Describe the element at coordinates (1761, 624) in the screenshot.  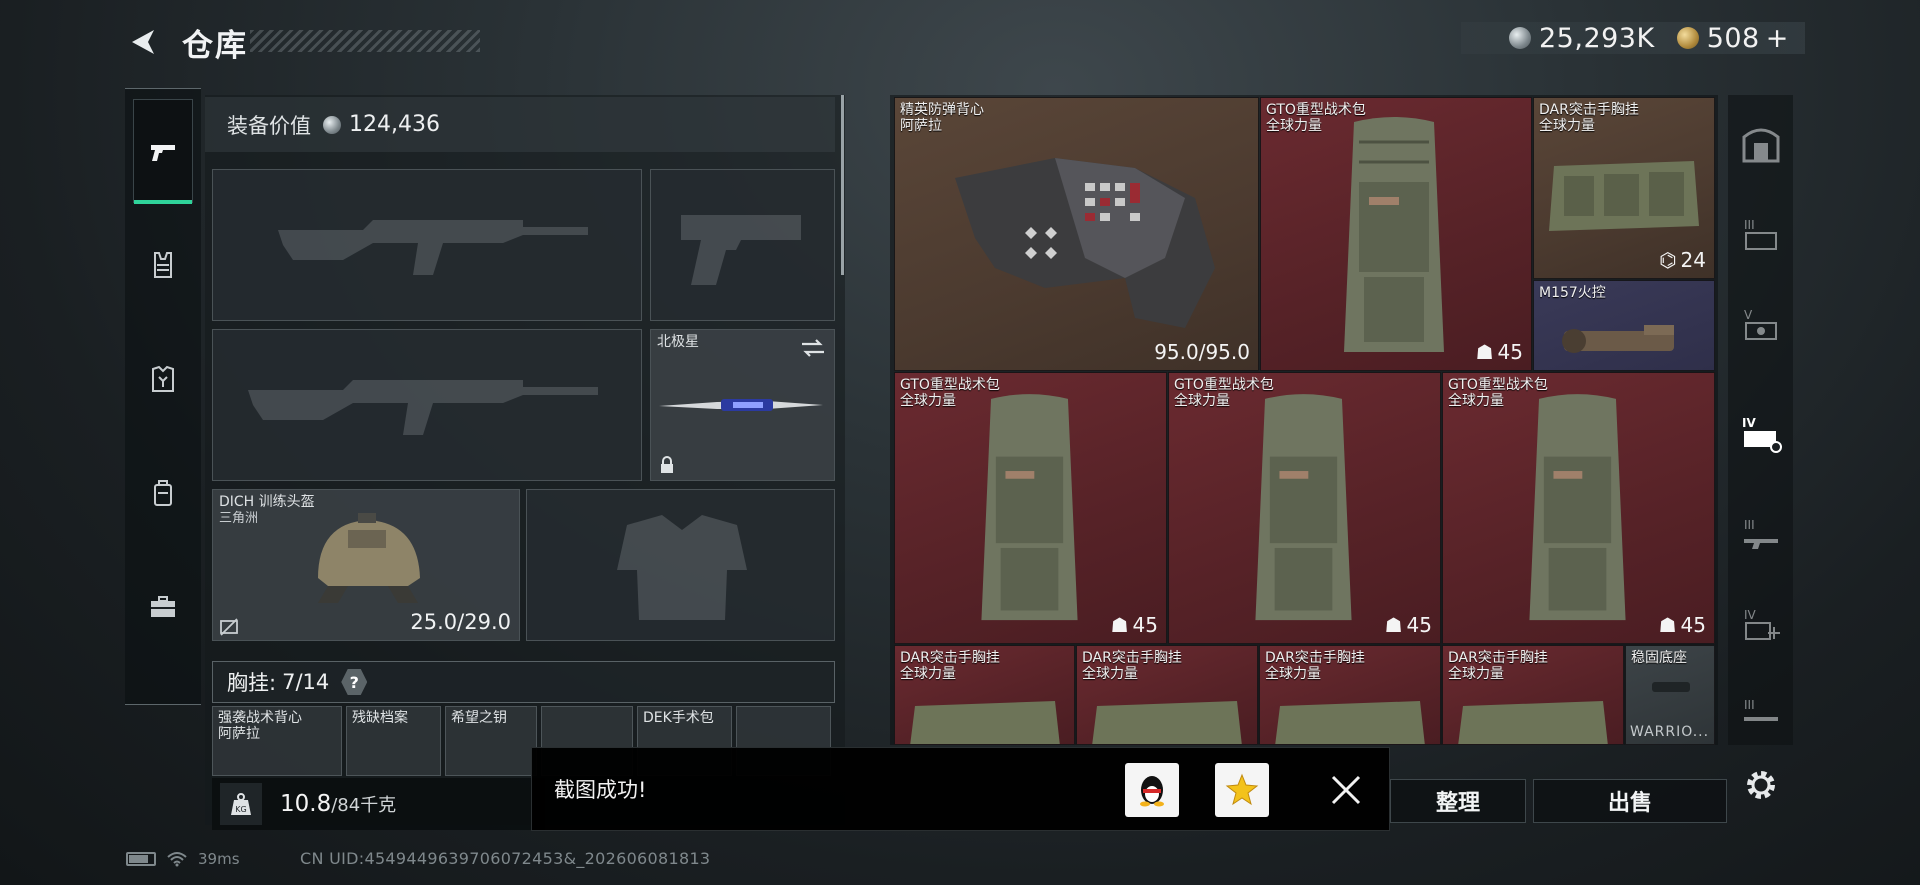
I see `tier-4-add-icon: IV` at that location.